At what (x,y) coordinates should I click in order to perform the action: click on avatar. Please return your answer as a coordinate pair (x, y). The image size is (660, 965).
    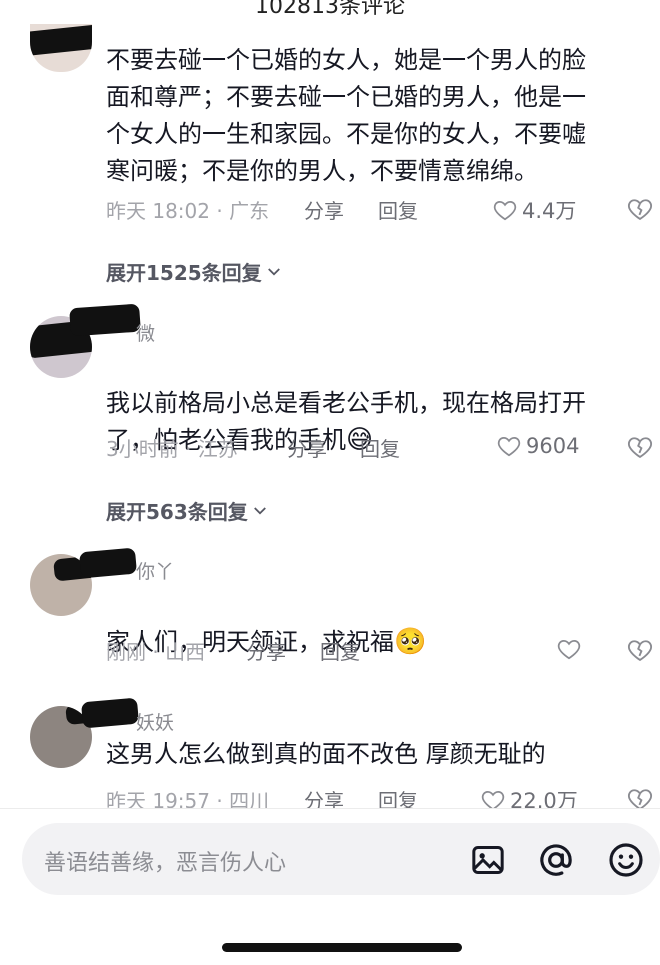
    Looking at the image, I should click on (61, 48).